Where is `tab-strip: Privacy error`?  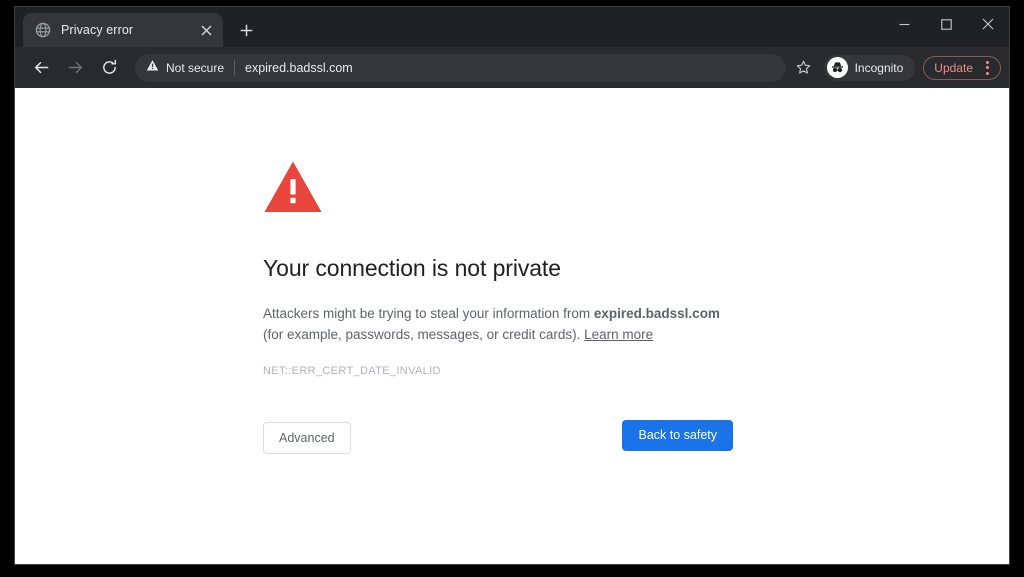
tab-strip: Privacy error is located at coordinates (512, 27).